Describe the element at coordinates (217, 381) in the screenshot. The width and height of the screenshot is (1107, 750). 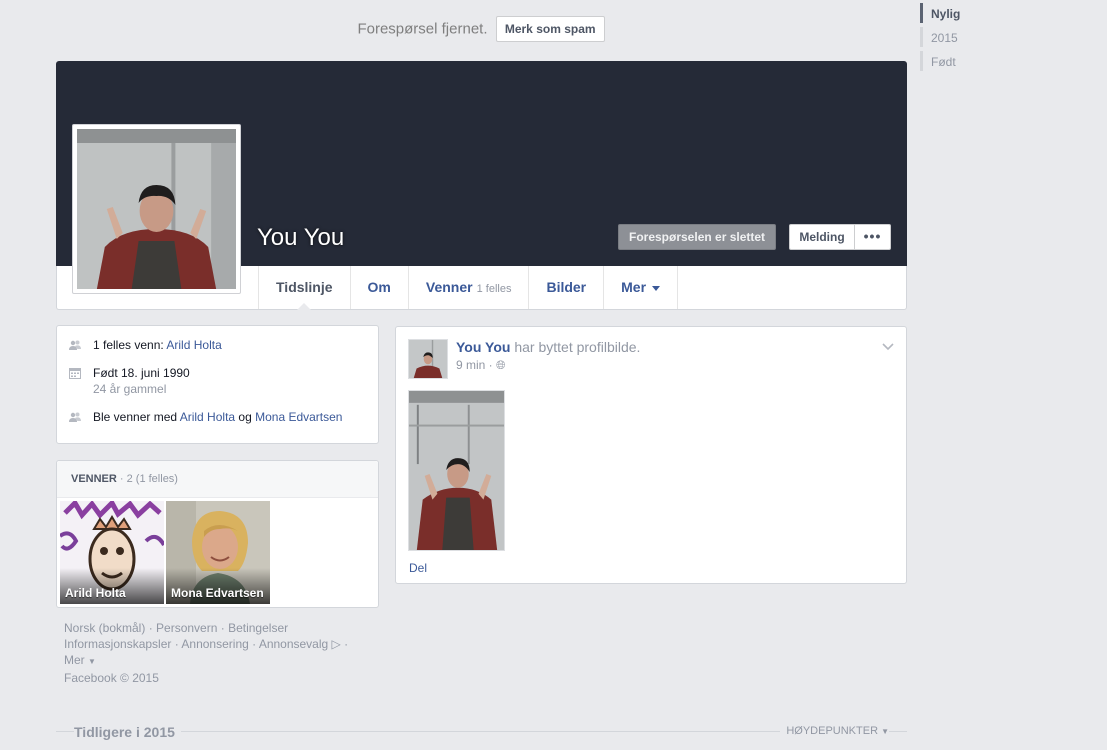
I see `intro-birthday: Født 18. juni 1990 24 år gammel` at that location.